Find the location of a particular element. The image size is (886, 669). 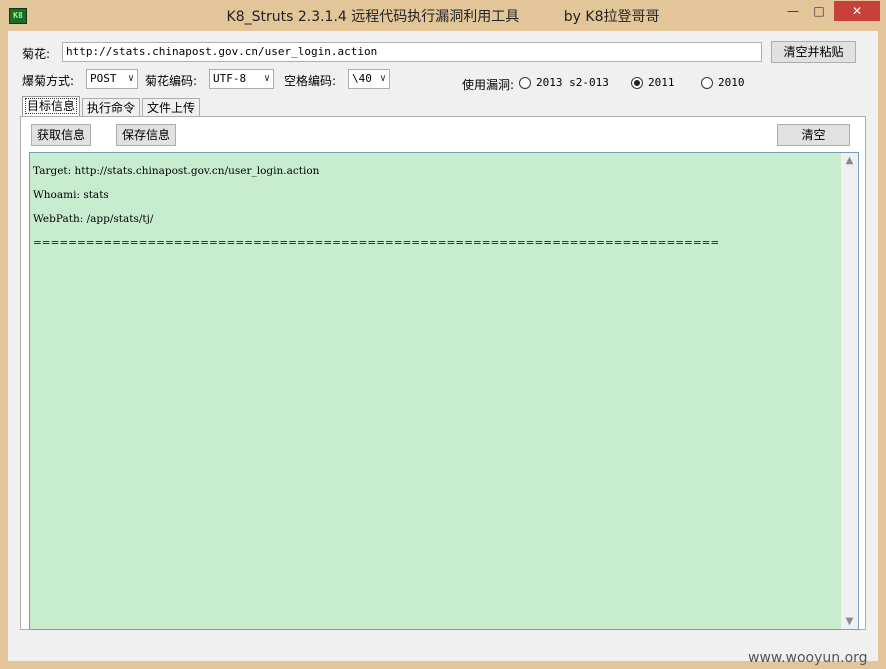

tab-file-upload-label: 文件上传 is located at coordinates (170, 108).